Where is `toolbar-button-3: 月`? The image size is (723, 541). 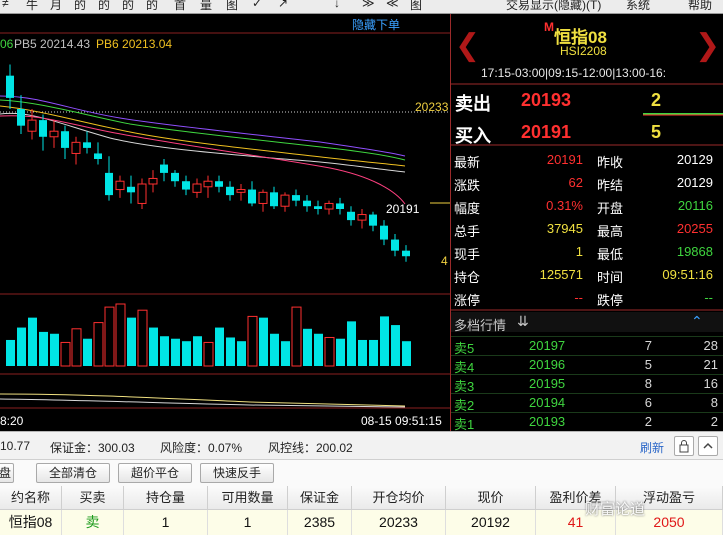 toolbar-button-3: 月 is located at coordinates (56, 6).